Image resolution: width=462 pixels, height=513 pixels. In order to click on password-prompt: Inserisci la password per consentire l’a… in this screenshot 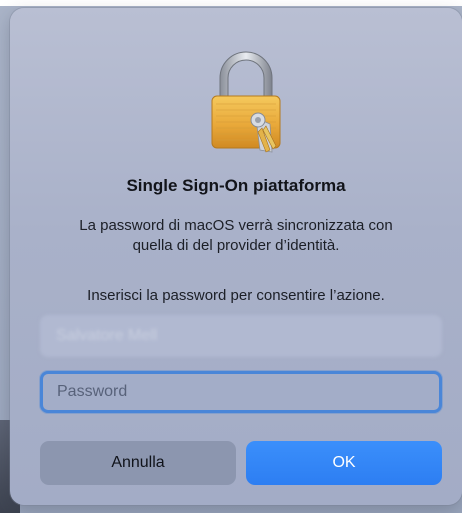, I will do `click(236, 295)`.